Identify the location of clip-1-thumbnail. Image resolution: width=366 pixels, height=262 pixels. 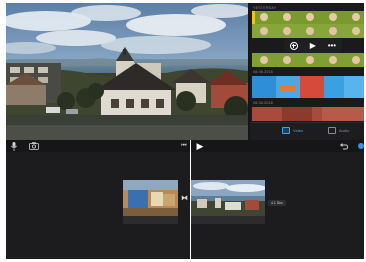
(150, 198).